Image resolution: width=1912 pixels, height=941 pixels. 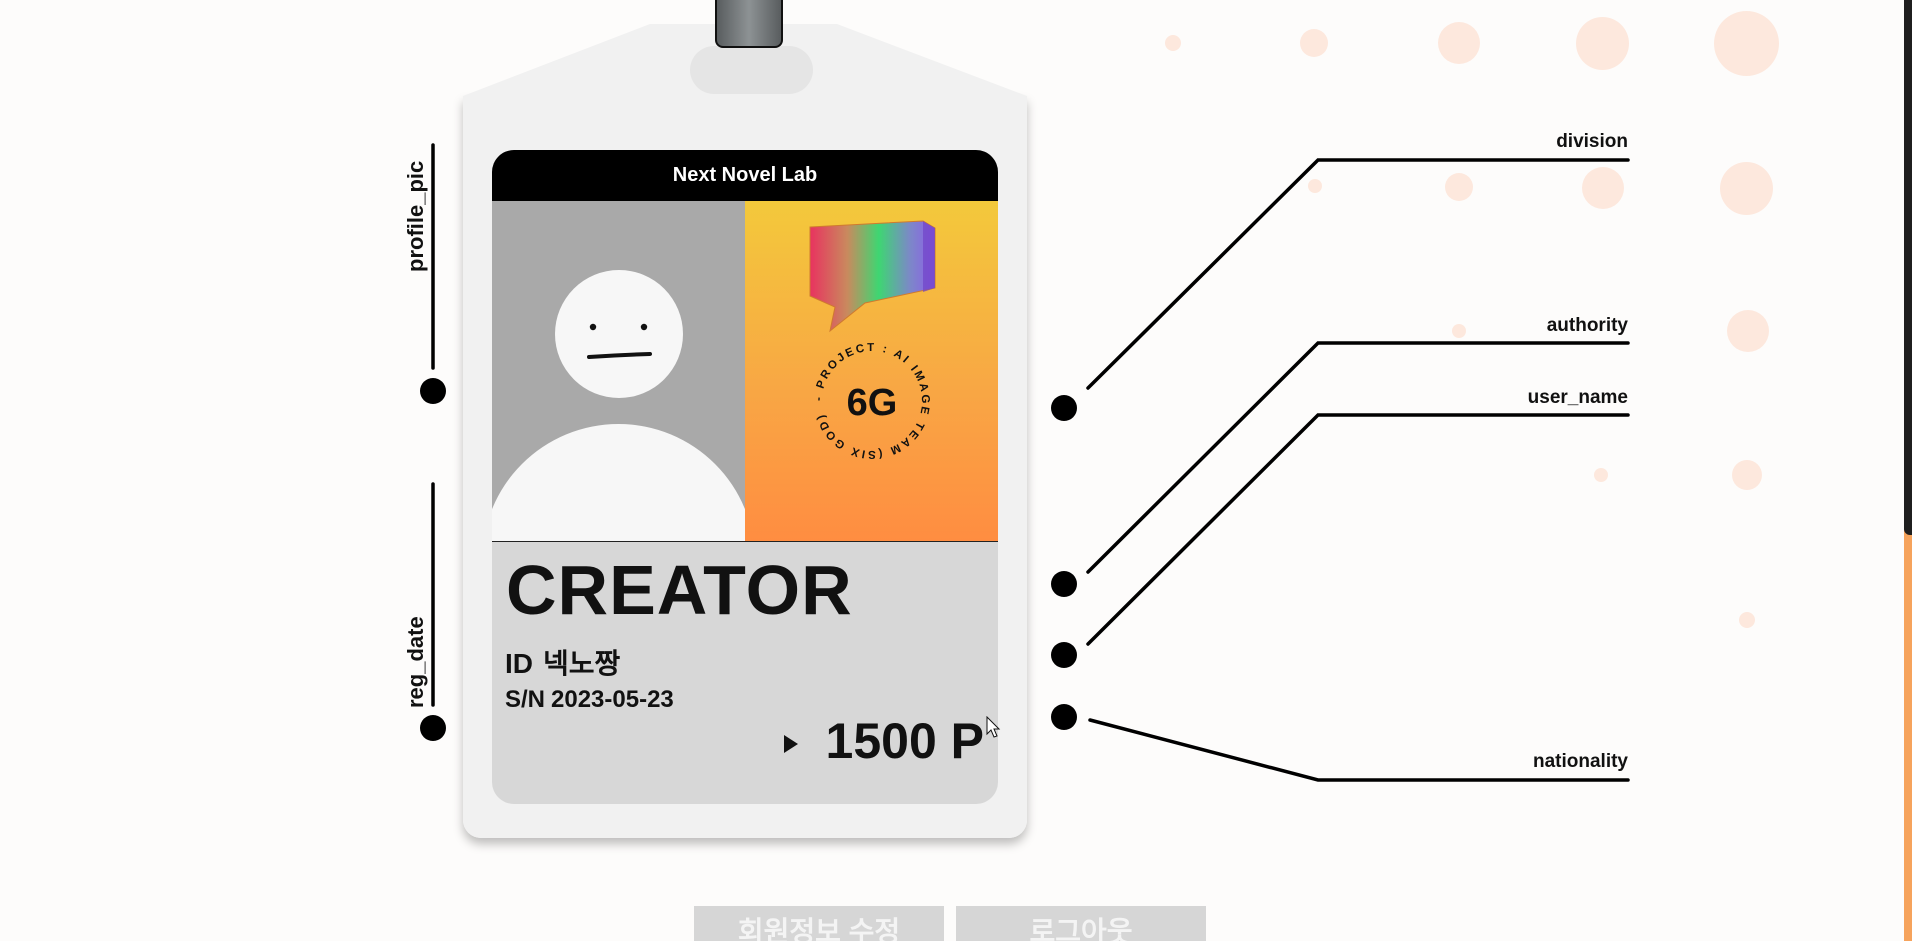 I want to click on serial-number: S/N 2023-05-23, so click(x=589, y=700).